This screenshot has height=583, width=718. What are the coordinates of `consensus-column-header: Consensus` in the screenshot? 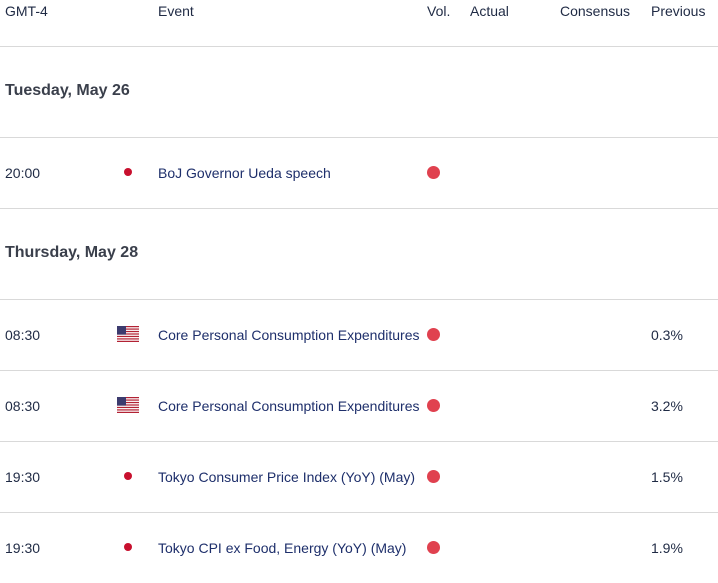 It's located at (595, 11).